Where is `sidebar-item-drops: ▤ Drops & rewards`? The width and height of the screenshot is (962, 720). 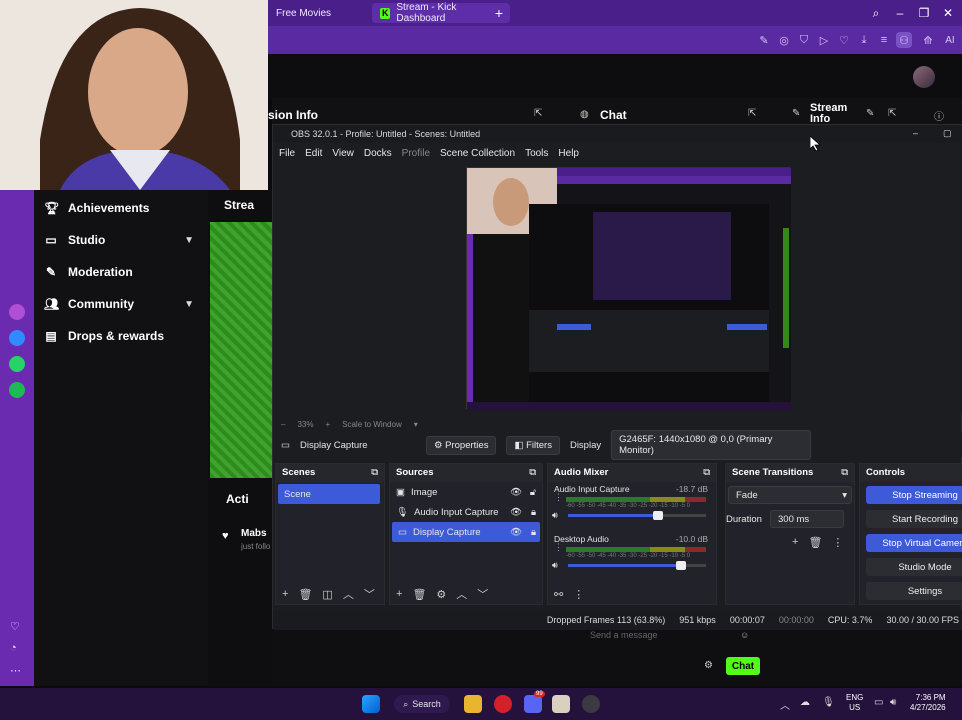 sidebar-item-drops: ▤ Drops & rewards is located at coordinates (119, 336).